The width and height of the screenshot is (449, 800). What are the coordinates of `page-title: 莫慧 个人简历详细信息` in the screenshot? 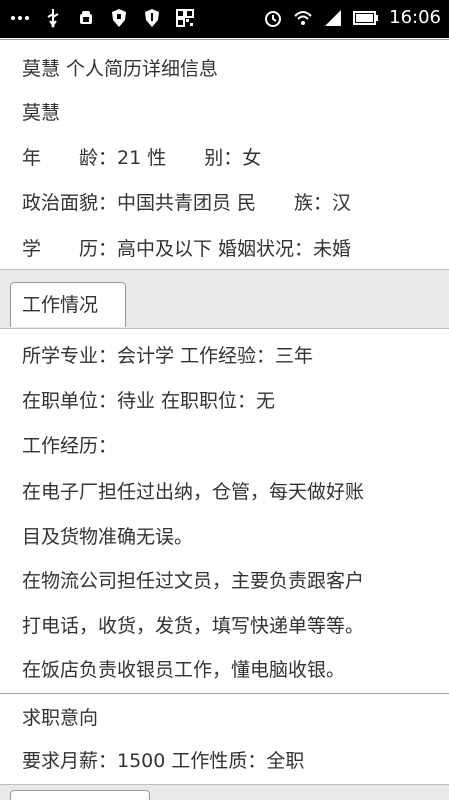 It's located at (120, 69).